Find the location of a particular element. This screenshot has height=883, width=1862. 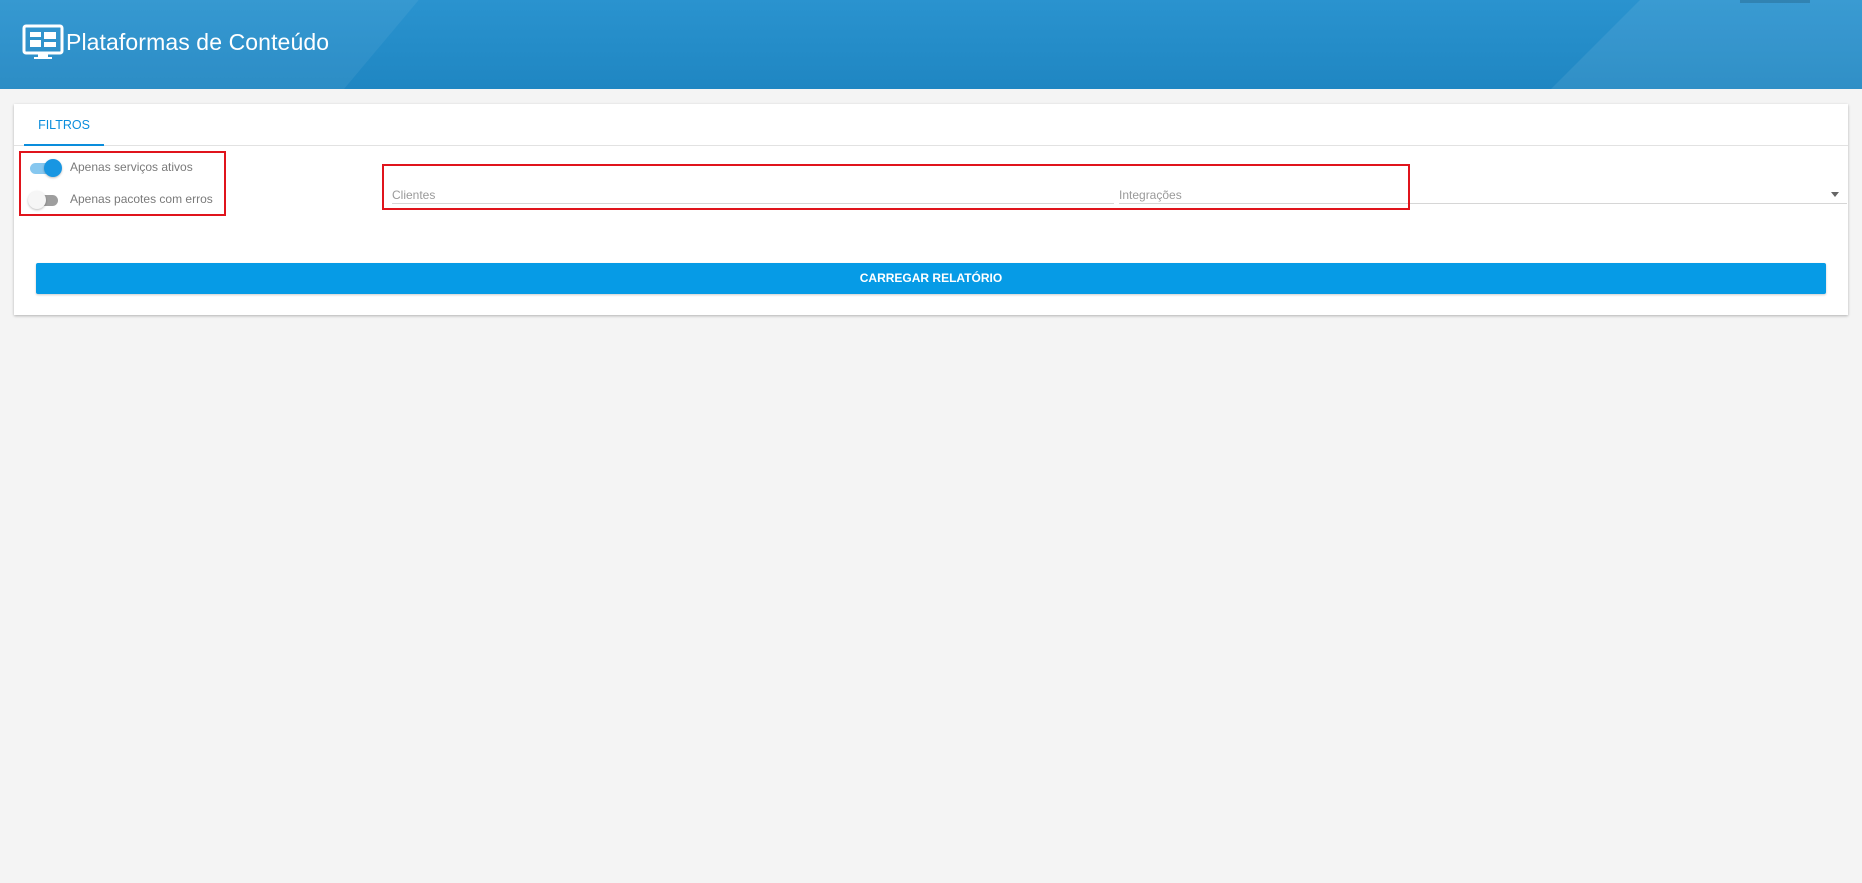

tab-filtros: FILTROS is located at coordinates (64, 125).